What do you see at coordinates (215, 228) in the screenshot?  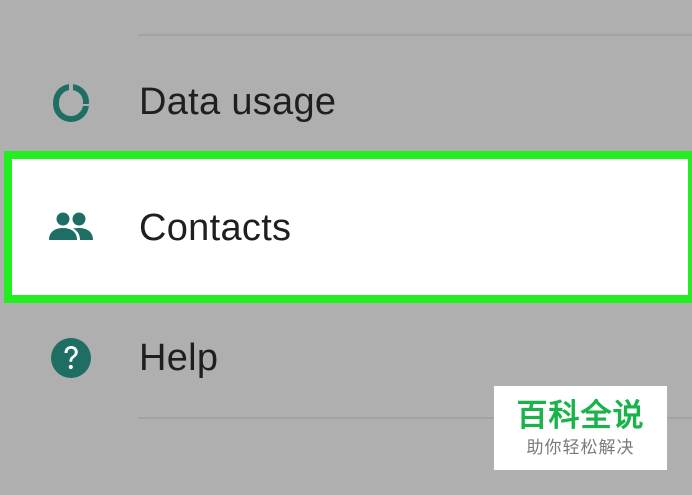 I see `settings-item-label: Contacts` at bounding box center [215, 228].